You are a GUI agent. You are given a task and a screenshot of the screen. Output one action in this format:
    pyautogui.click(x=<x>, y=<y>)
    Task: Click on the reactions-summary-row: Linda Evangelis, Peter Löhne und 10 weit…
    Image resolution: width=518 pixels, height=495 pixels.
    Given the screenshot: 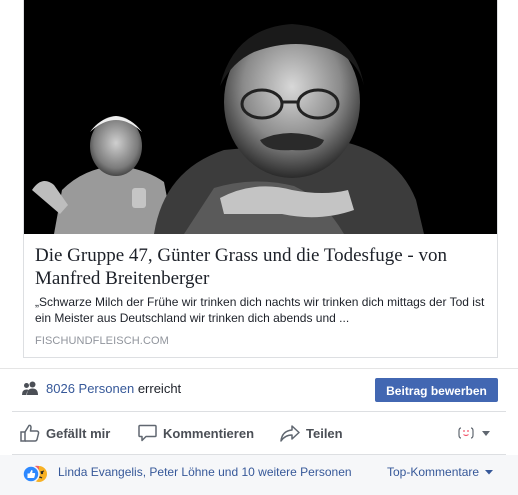 What is the action you would take?
    pyautogui.click(x=259, y=475)
    